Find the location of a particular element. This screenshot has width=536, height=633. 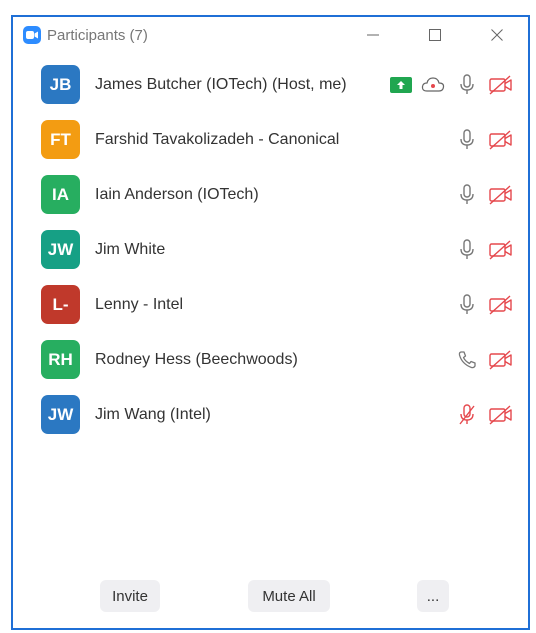

participant-name: James Butcher (IOTech) (Host, me) is located at coordinates (221, 84).